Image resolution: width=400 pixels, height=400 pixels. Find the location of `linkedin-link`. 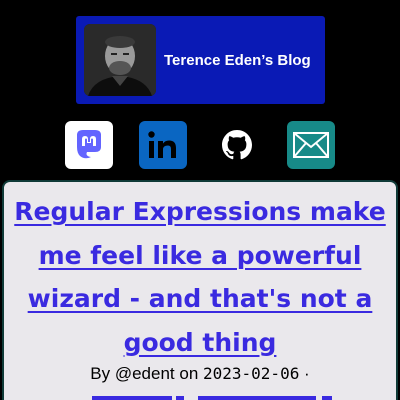

linkedin-link is located at coordinates (163, 145).